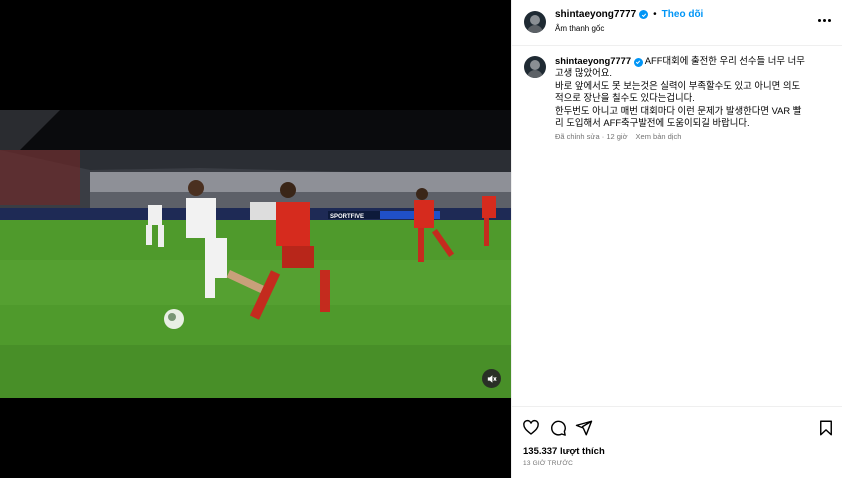 This screenshot has height=478, width=842. What do you see at coordinates (724, 60) in the screenshot?
I see `caption-line-1: AFF대회에 출전한 우리 선수들 너무 너무` at bounding box center [724, 60].